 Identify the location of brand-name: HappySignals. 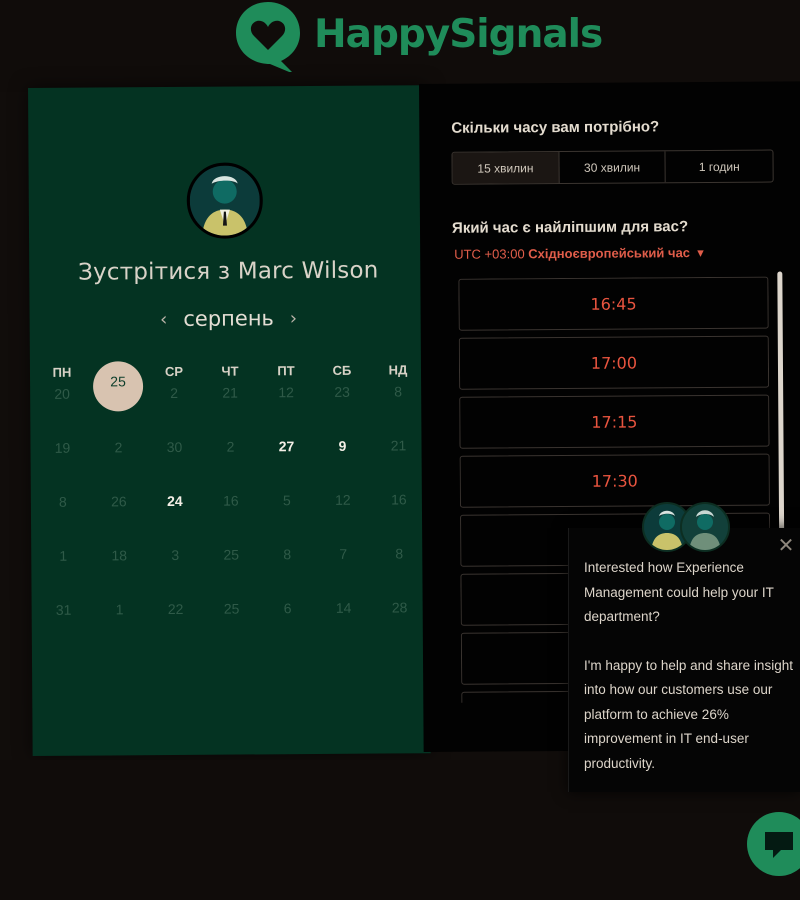
(458, 34).